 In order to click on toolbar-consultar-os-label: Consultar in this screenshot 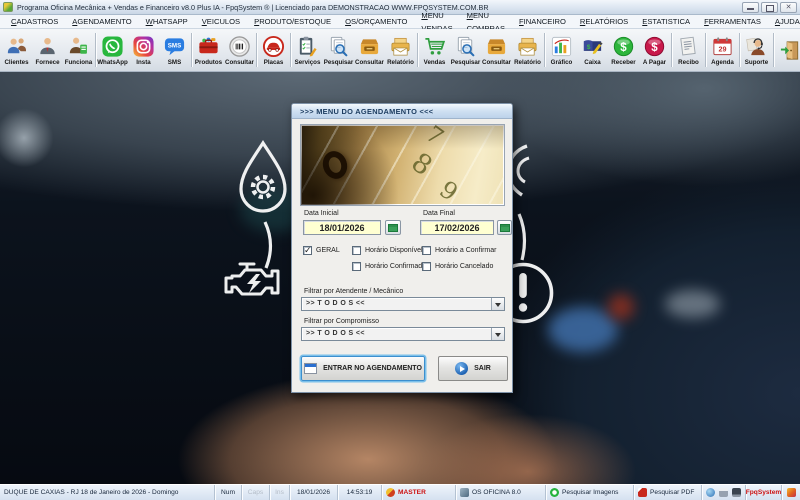, I will do `click(369, 62)`.